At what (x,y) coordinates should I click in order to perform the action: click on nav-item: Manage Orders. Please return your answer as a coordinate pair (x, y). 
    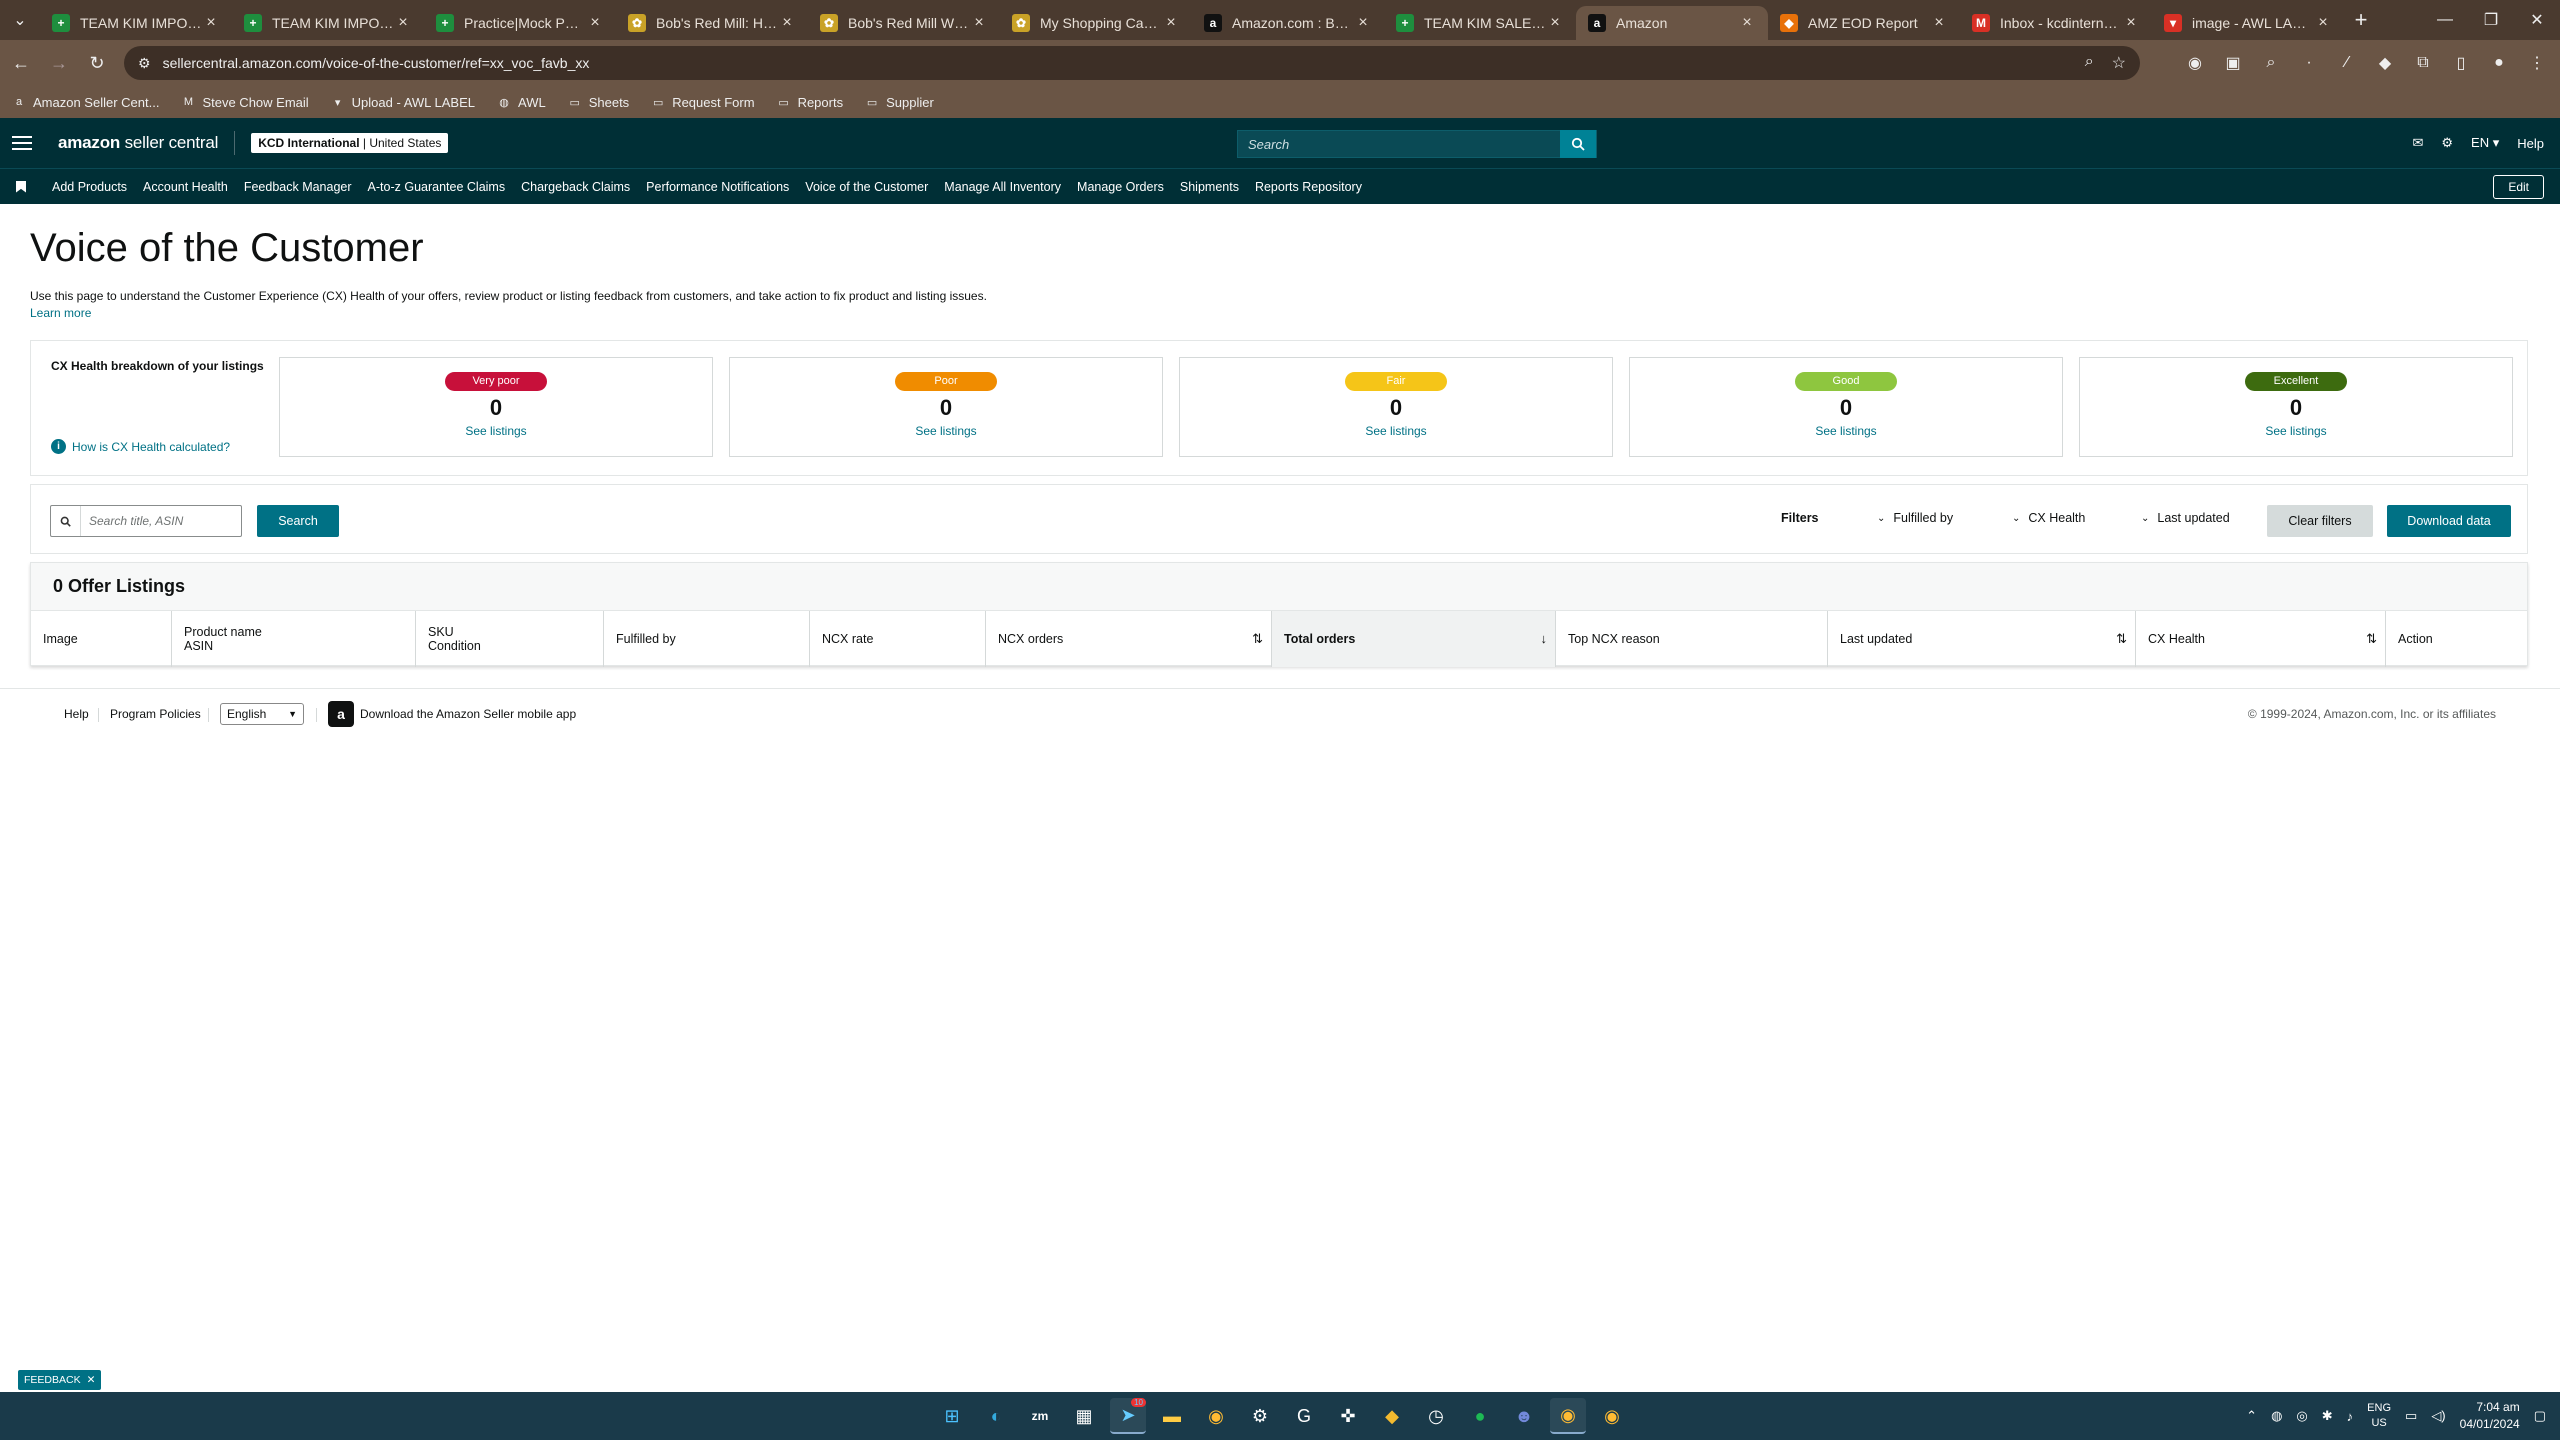
    Looking at the image, I should click on (1120, 187).